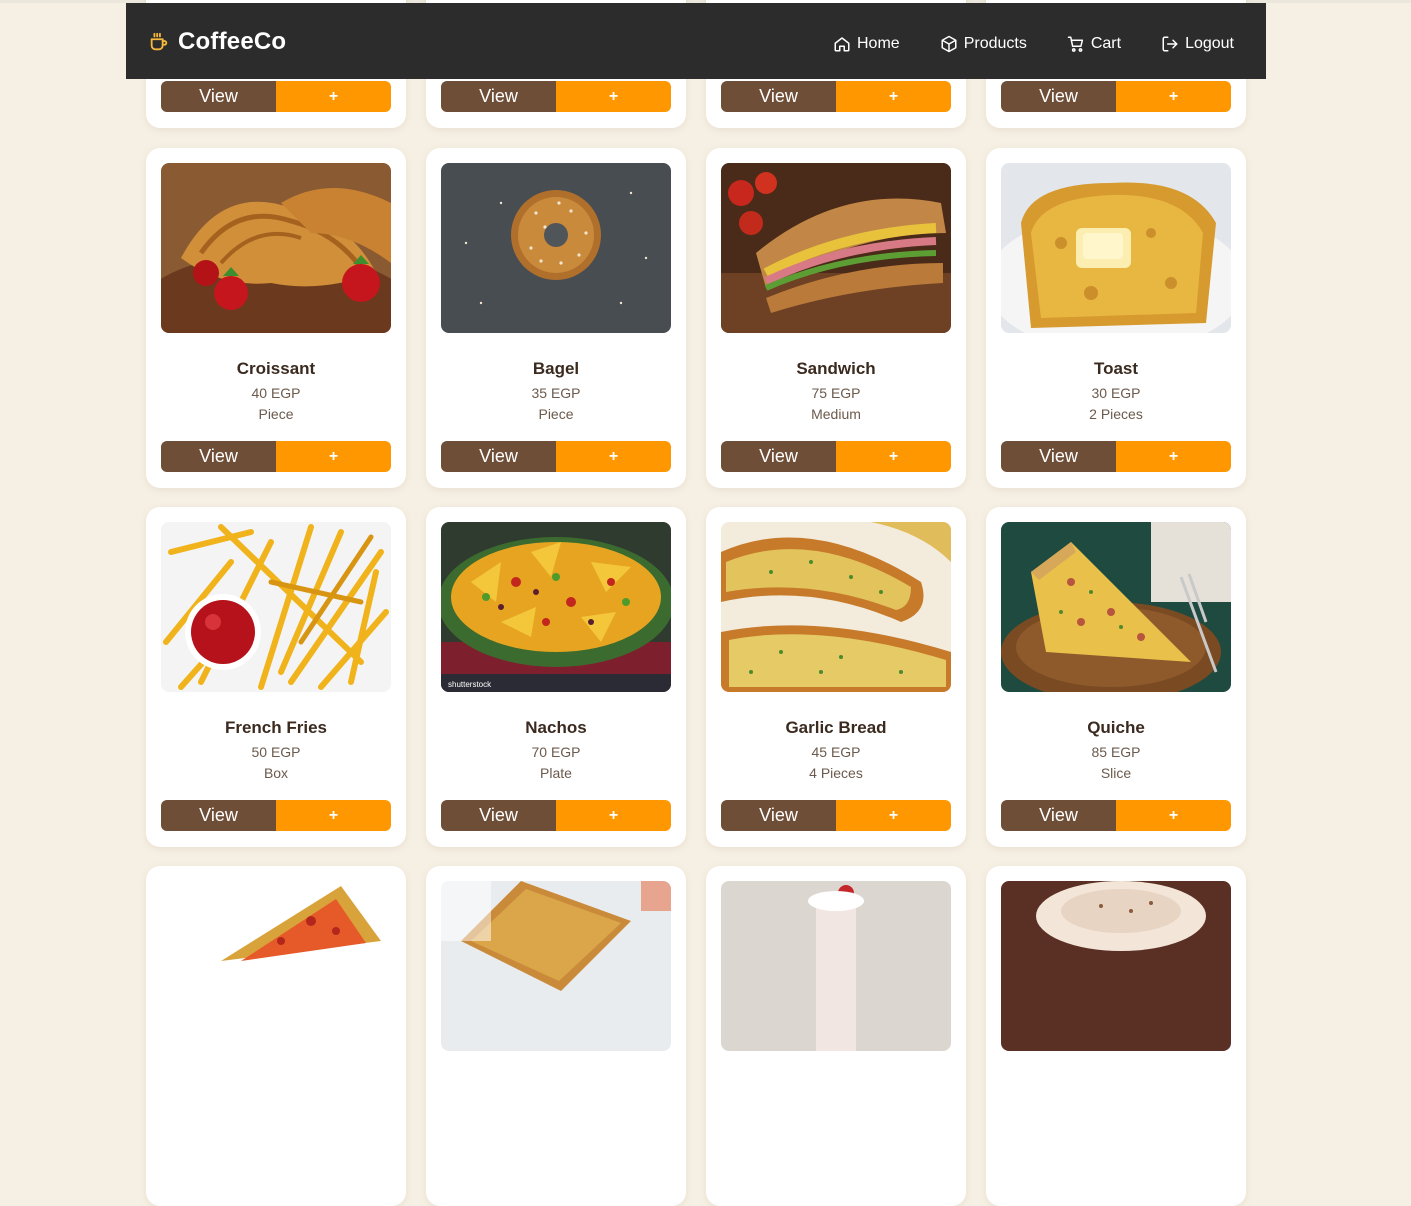 This screenshot has width=1411, height=1206. Describe the element at coordinates (1116, 773) in the screenshot. I see `product-unit: Slice` at that location.